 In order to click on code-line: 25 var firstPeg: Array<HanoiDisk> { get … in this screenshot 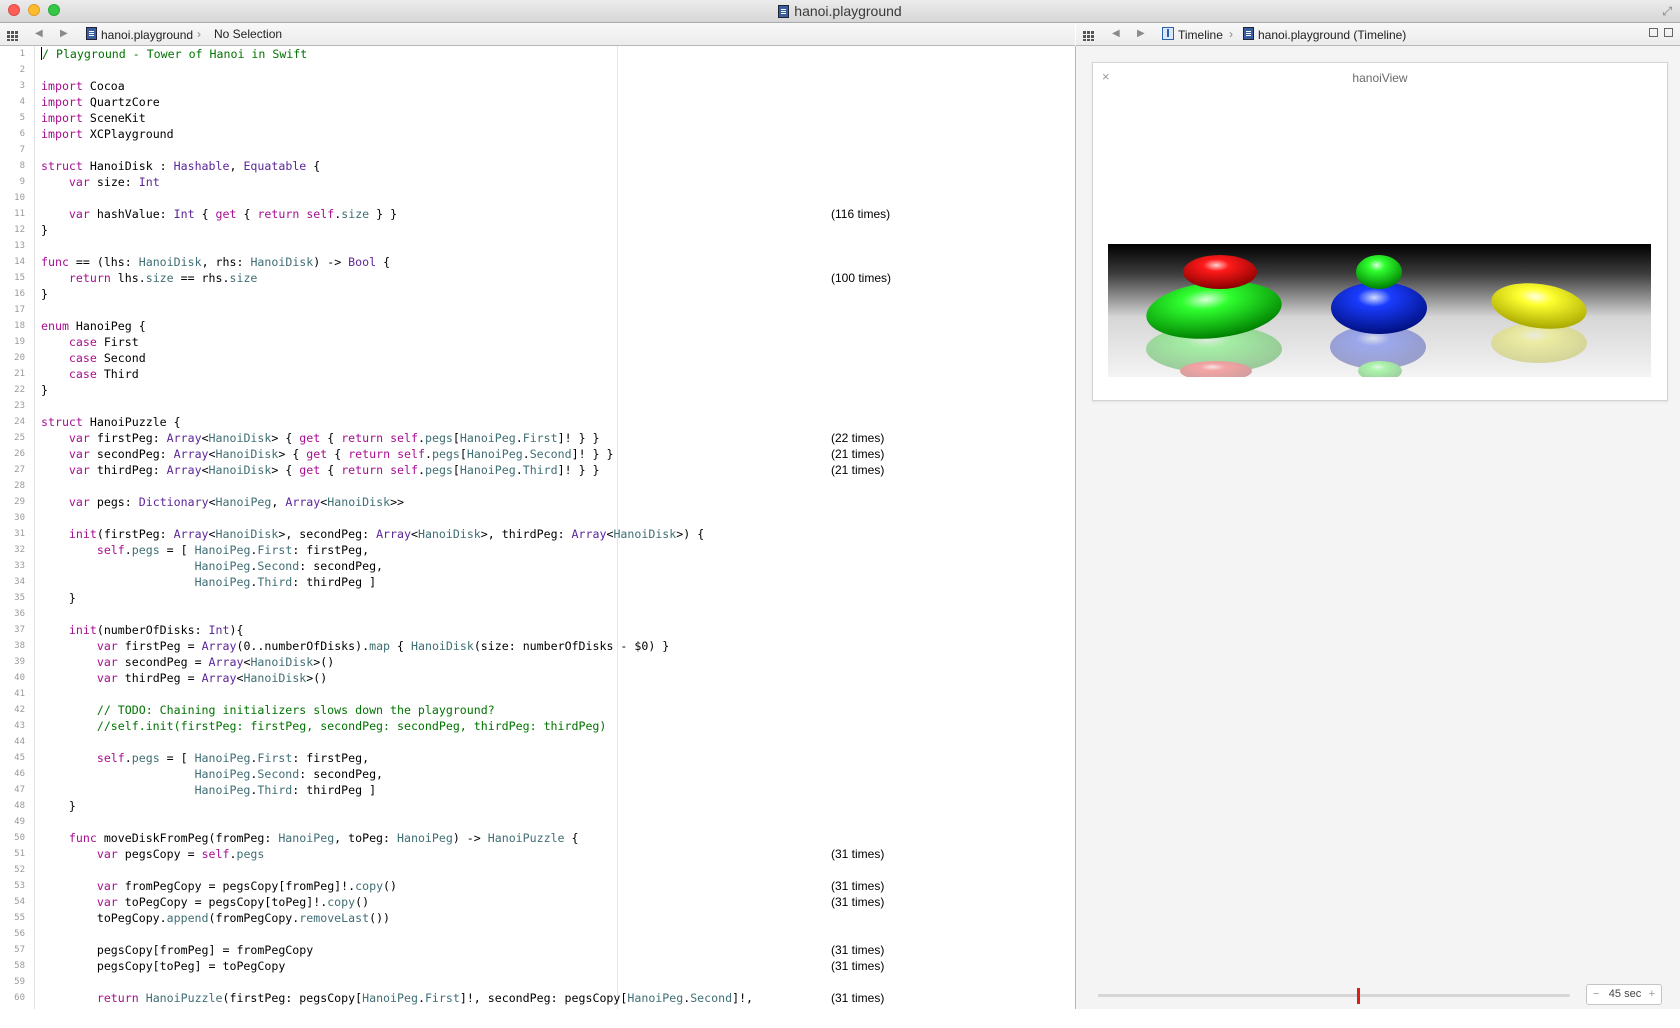, I will do `click(537, 438)`.